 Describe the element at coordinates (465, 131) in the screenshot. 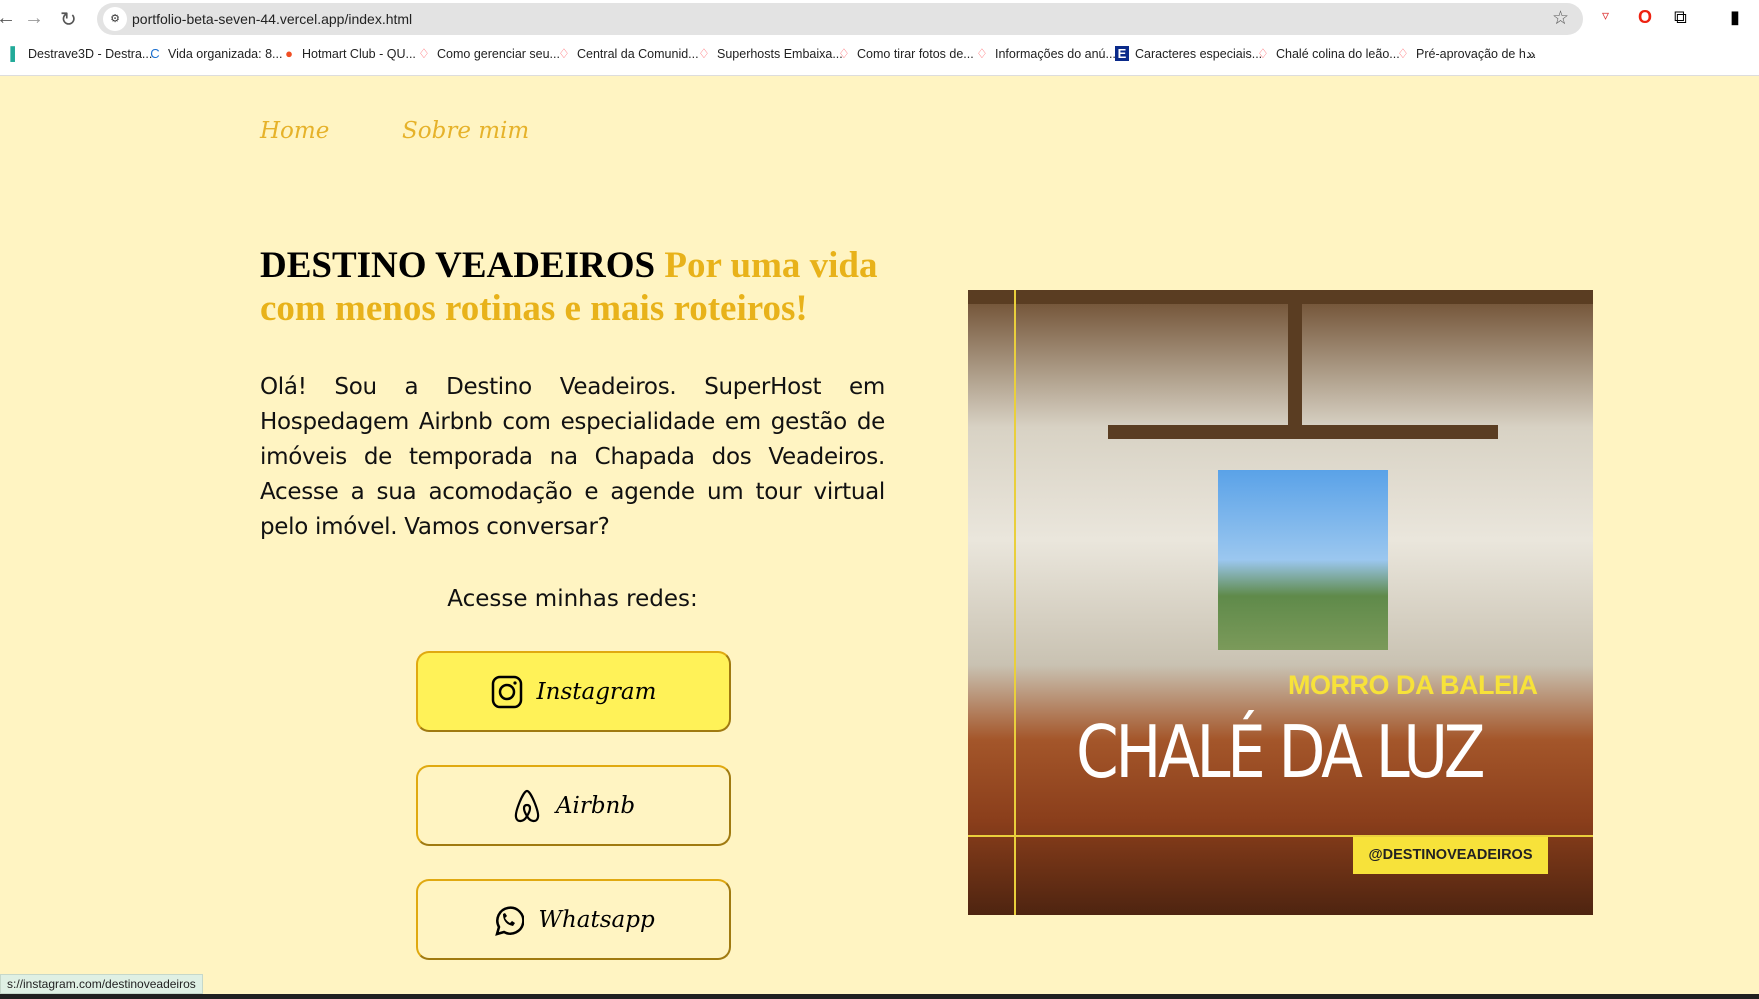

I see `nav-sobre-mim: Sobre mim` at that location.